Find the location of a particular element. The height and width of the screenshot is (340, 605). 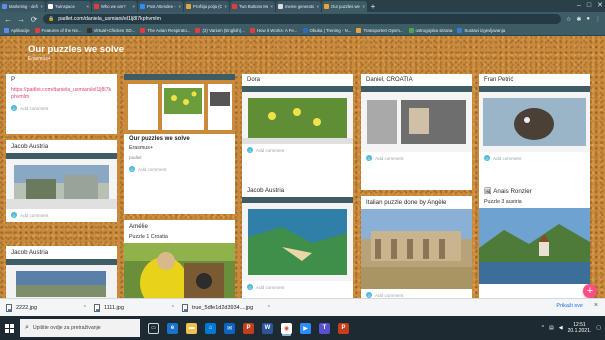

browser-tab: meme generator × is located at coordinates (298, 6).